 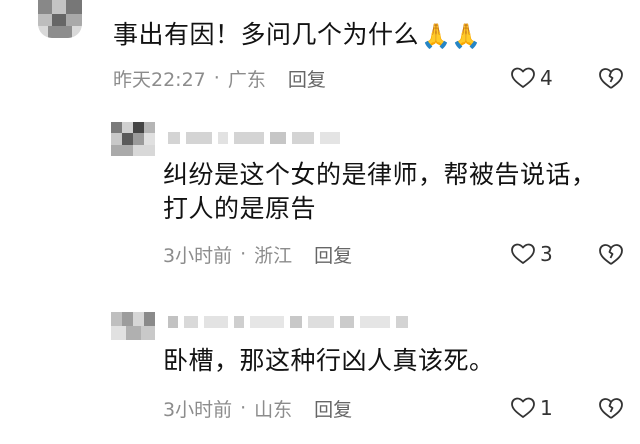 What do you see at coordinates (546, 78) in the screenshot?
I see `like-count: 4` at bounding box center [546, 78].